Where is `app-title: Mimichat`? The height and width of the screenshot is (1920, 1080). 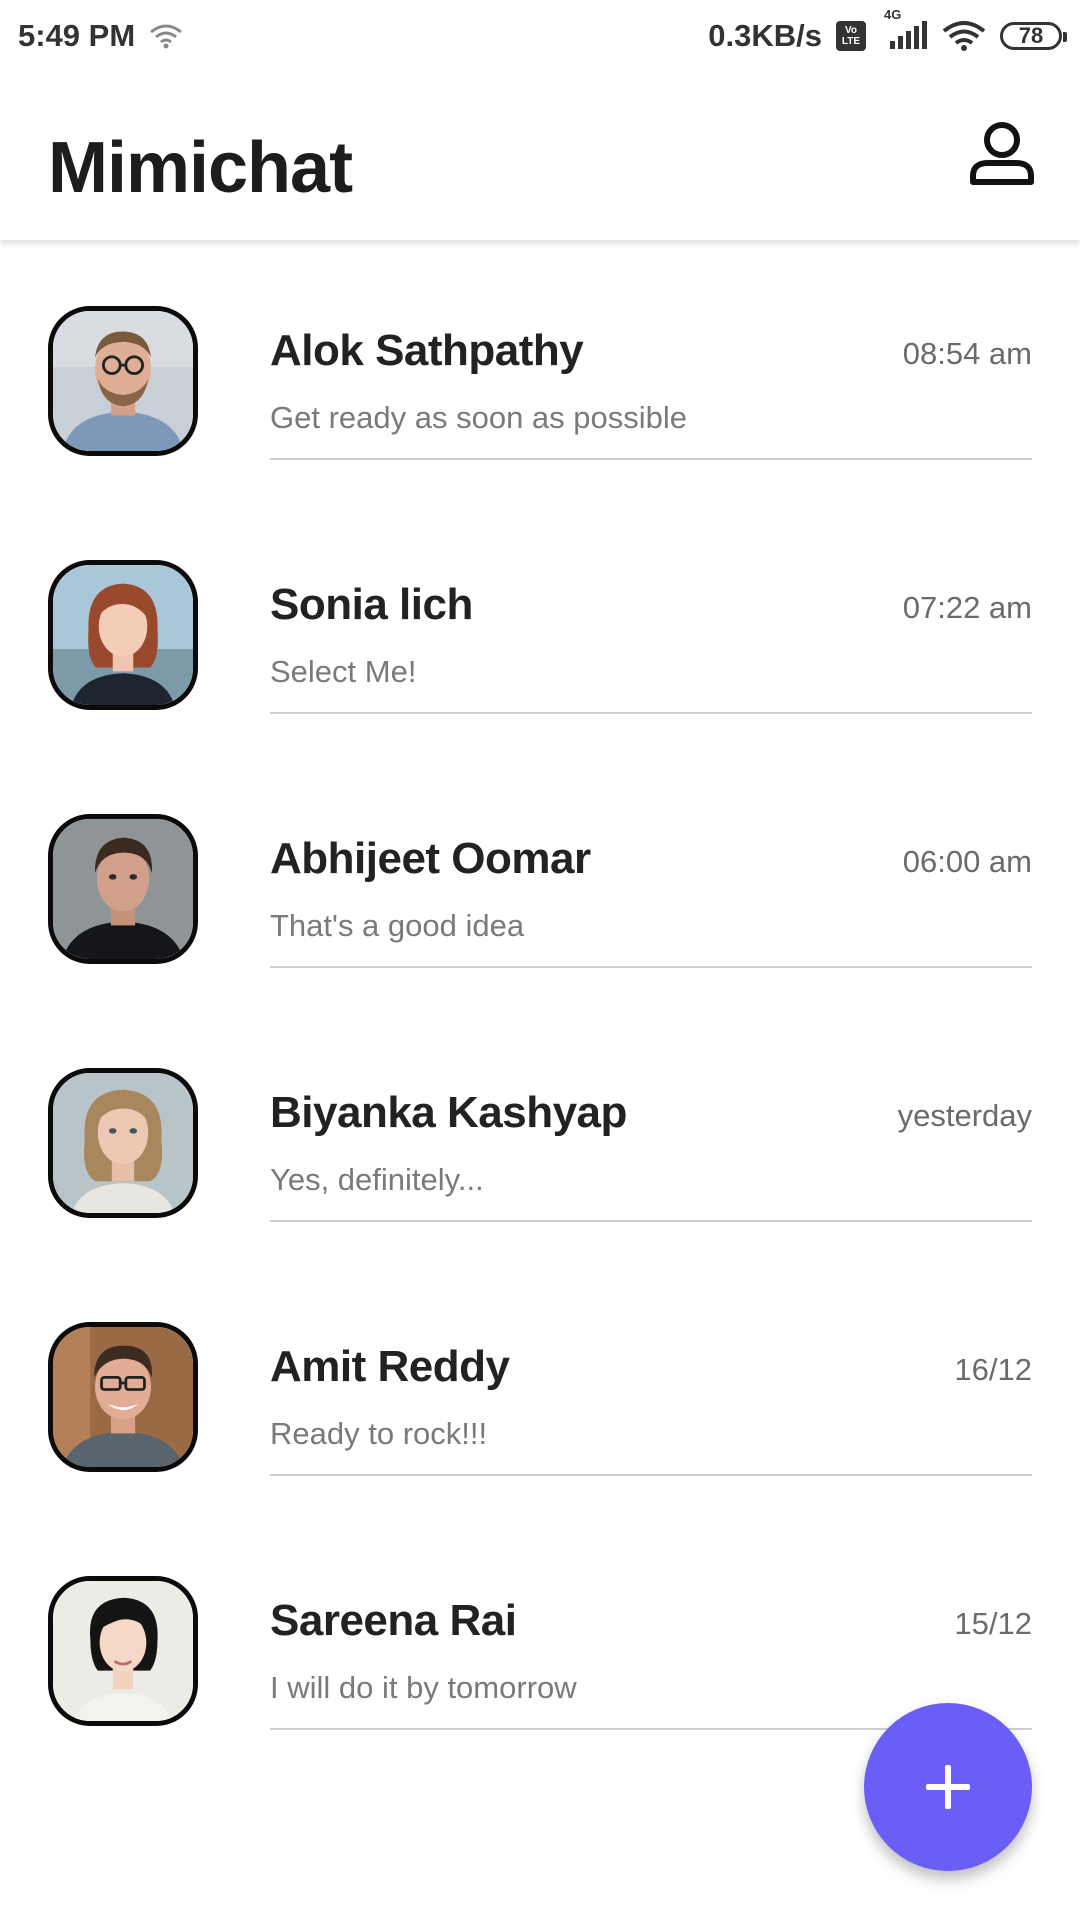
app-title: Mimichat is located at coordinates (200, 168).